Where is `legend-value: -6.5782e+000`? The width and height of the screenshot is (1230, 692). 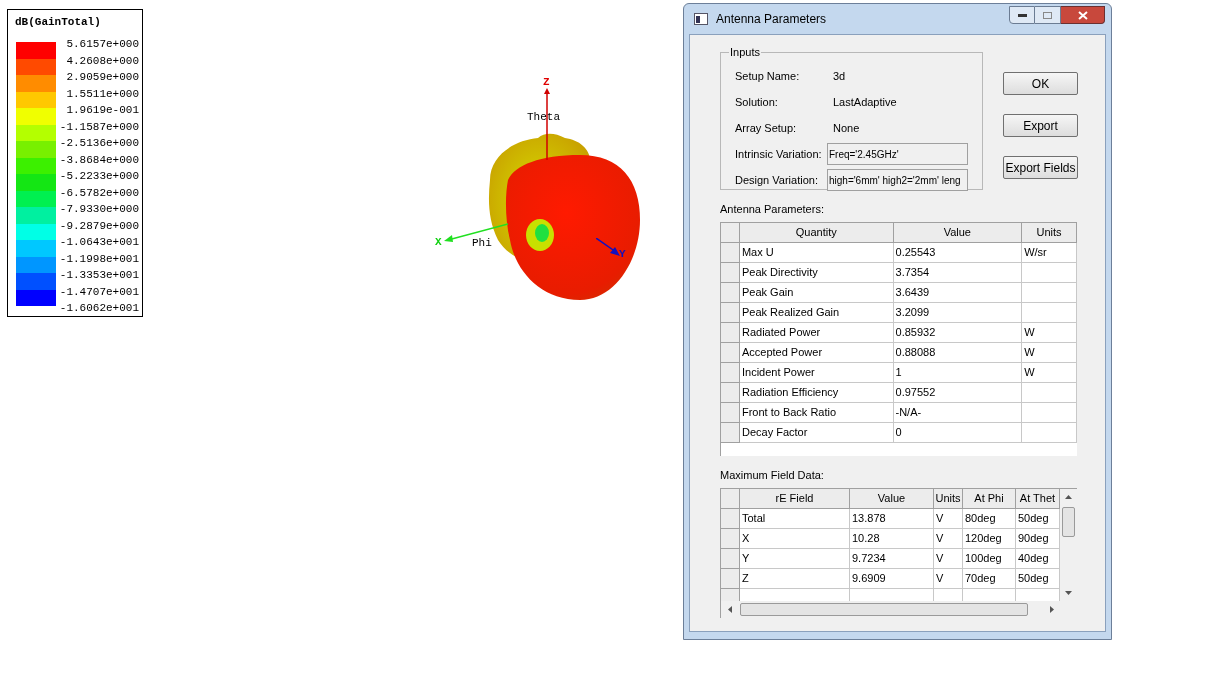 legend-value: -6.5782e+000 is located at coordinates (99, 193).